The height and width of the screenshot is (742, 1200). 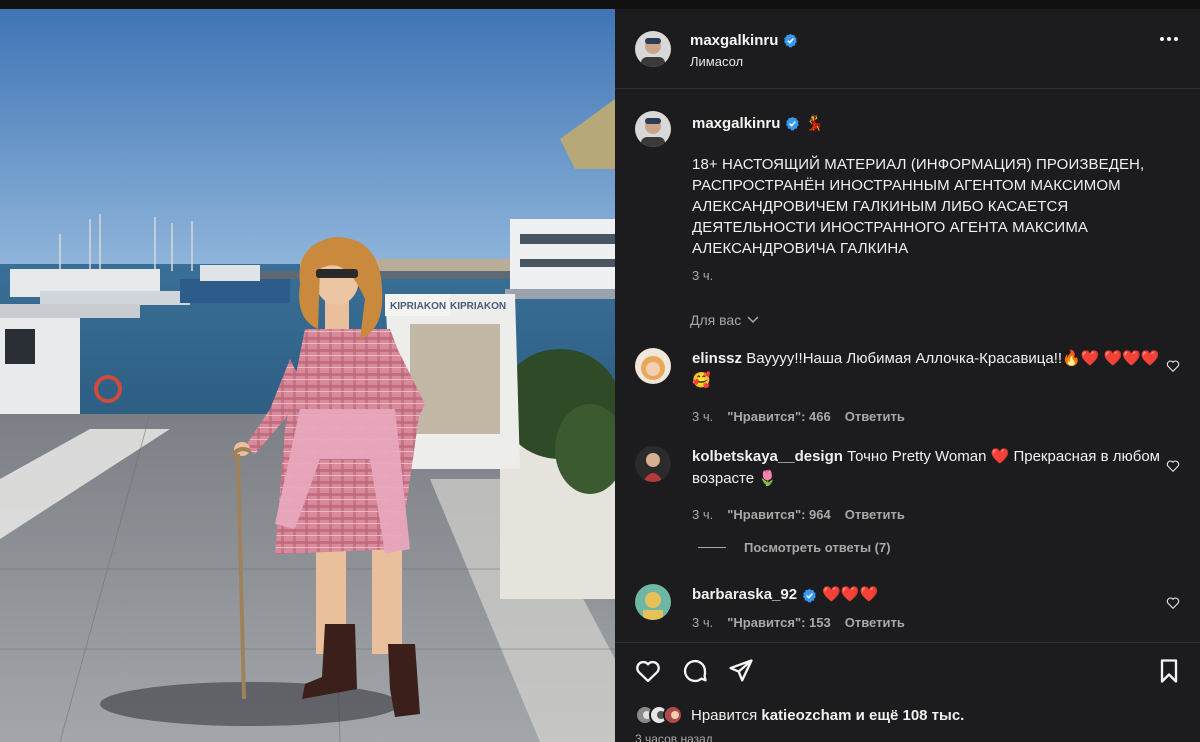 What do you see at coordinates (695, 671) in the screenshot?
I see `comment-icon` at bounding box center [695, 671].